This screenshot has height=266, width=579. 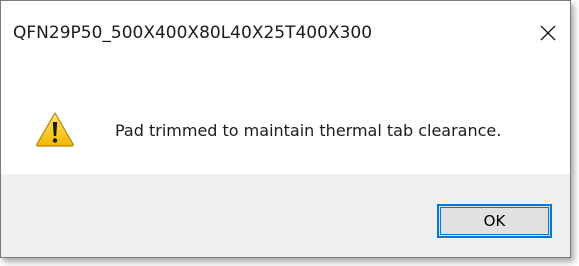 I want to click on window-title: QFN29P50_500X400X80L40X25T400X300, so click(x=193, y=33).